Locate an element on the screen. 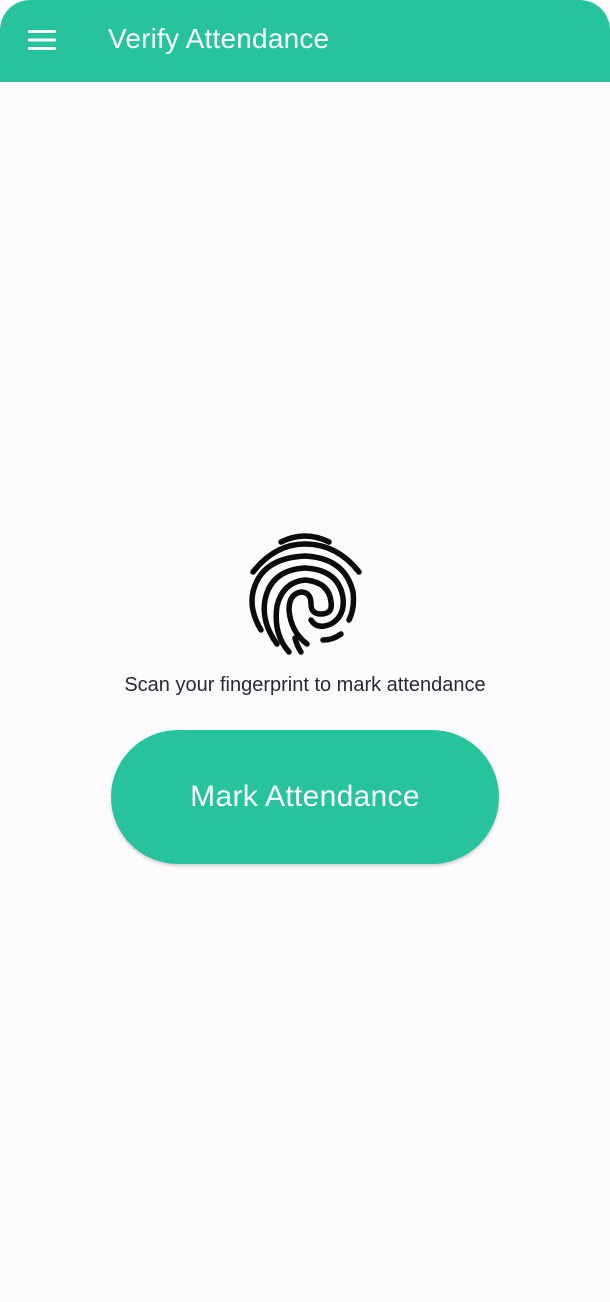 The image size is (610, 1302). menu-button is located at coordinates (42, 40).